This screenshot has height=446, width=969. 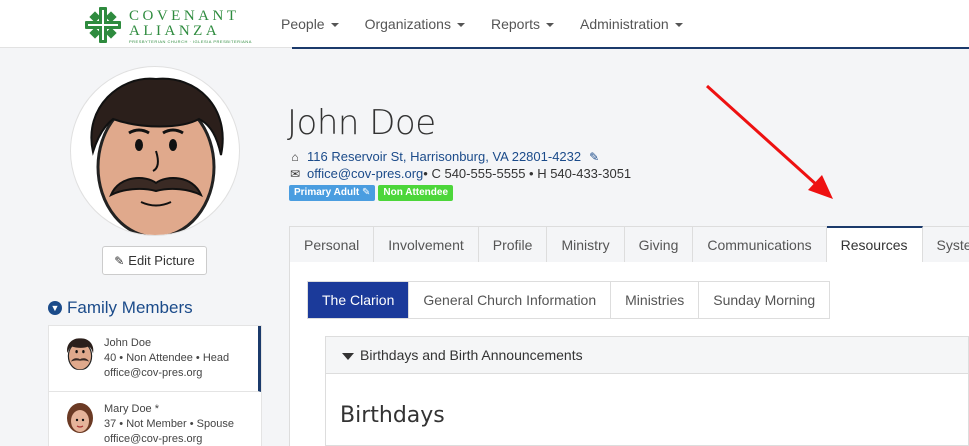 What do you see at coordinates (945, 244) in the screenshot?
I see `tab-system: System` at bounding box center [945, 244].